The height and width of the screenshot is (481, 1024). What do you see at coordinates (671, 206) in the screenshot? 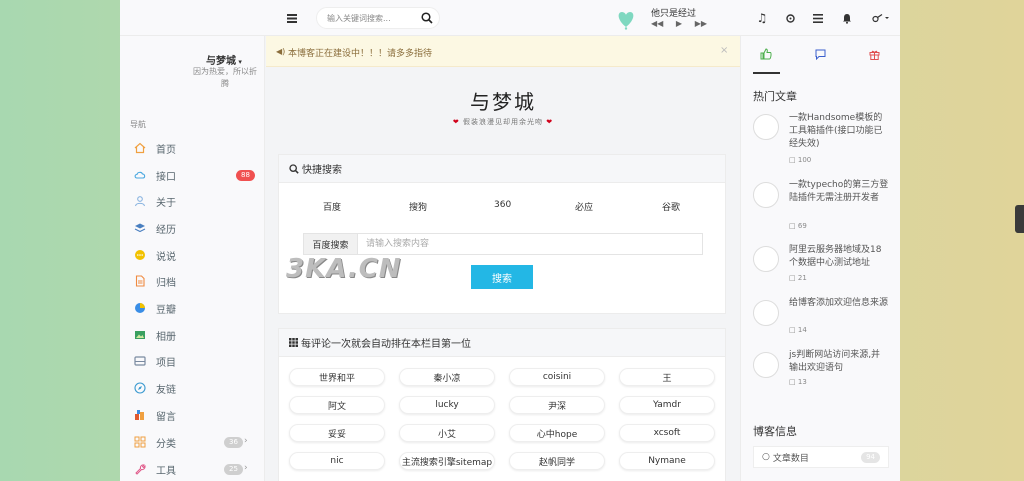
I see `engine-google: 谷歌` at bounding box center [671, 206].